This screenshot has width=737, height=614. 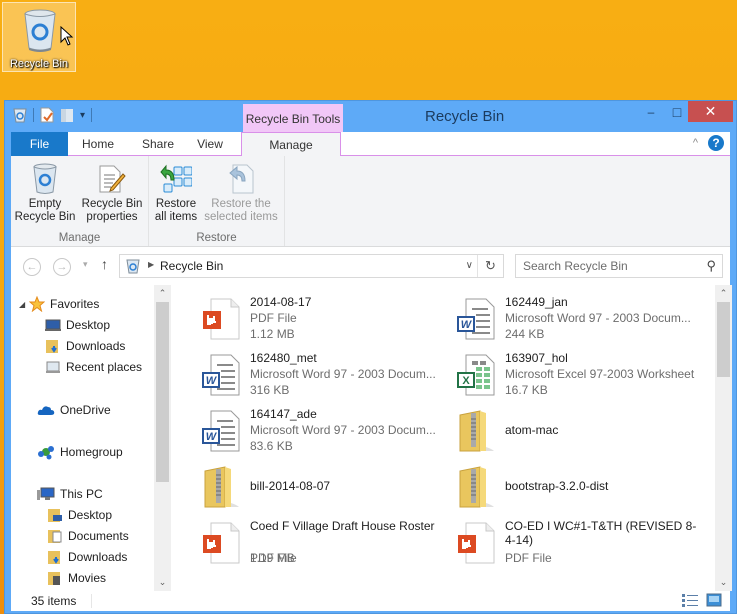 I want to click on search-box: ⚲, so click(x=619, y=266).